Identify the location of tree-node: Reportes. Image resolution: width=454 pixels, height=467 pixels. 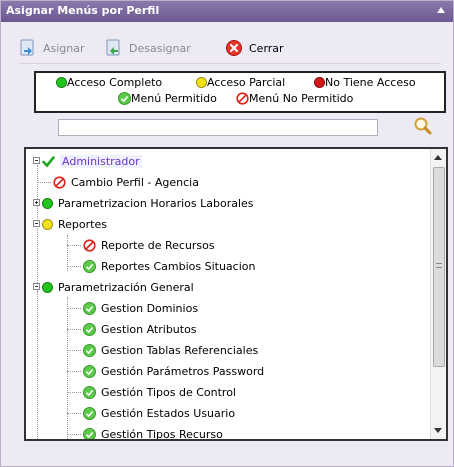
(74, 224).